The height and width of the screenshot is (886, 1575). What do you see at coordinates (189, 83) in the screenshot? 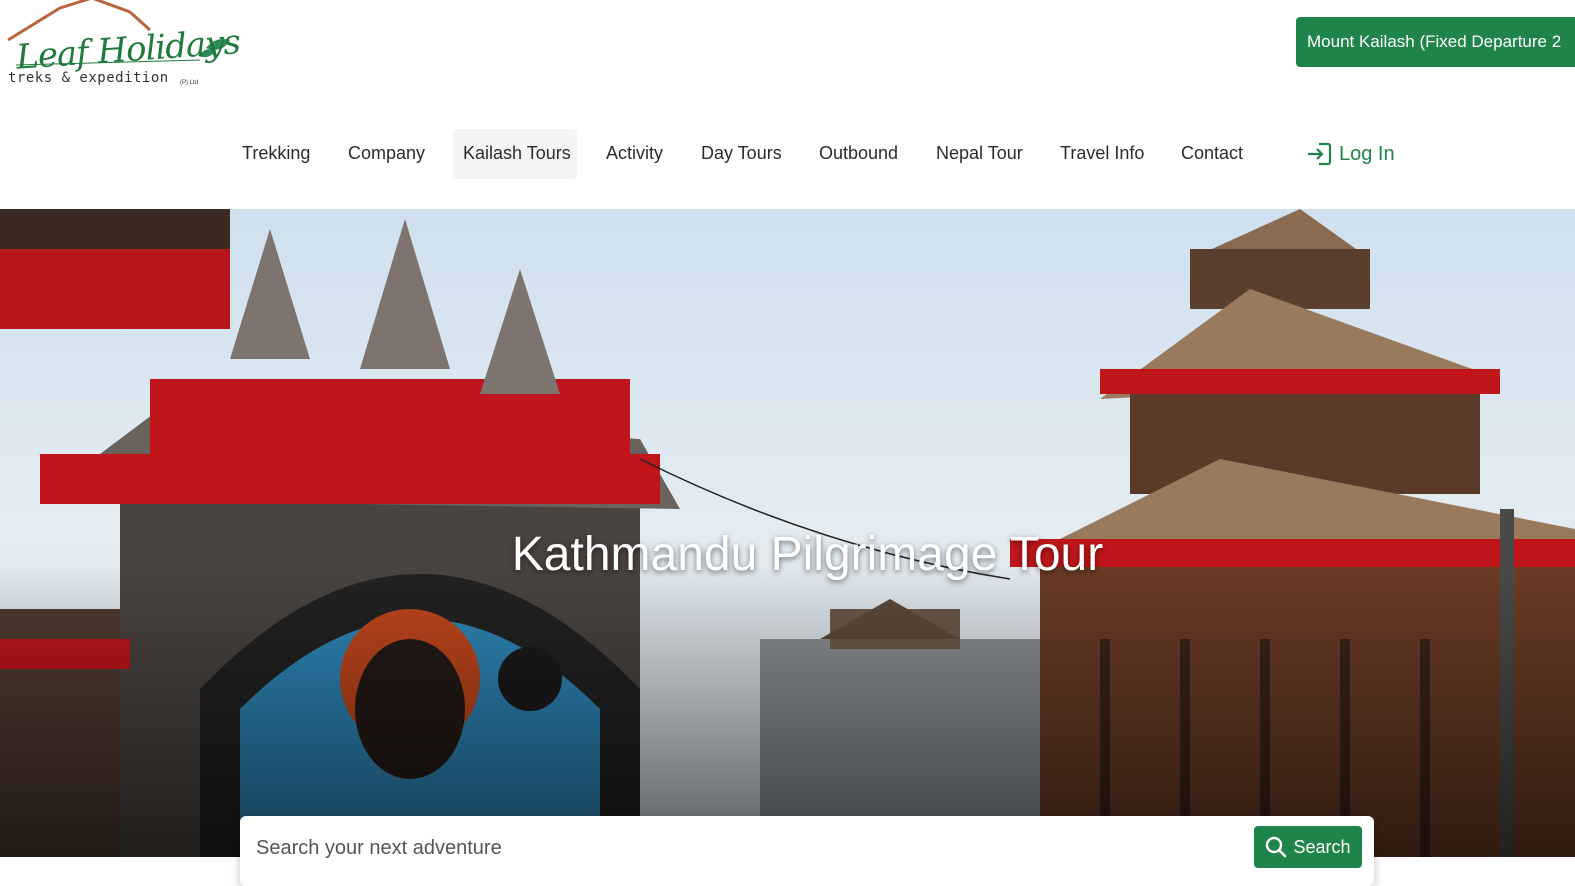
I see `brand-suffix: (P) Ltd` at bounding box center [189, 83].